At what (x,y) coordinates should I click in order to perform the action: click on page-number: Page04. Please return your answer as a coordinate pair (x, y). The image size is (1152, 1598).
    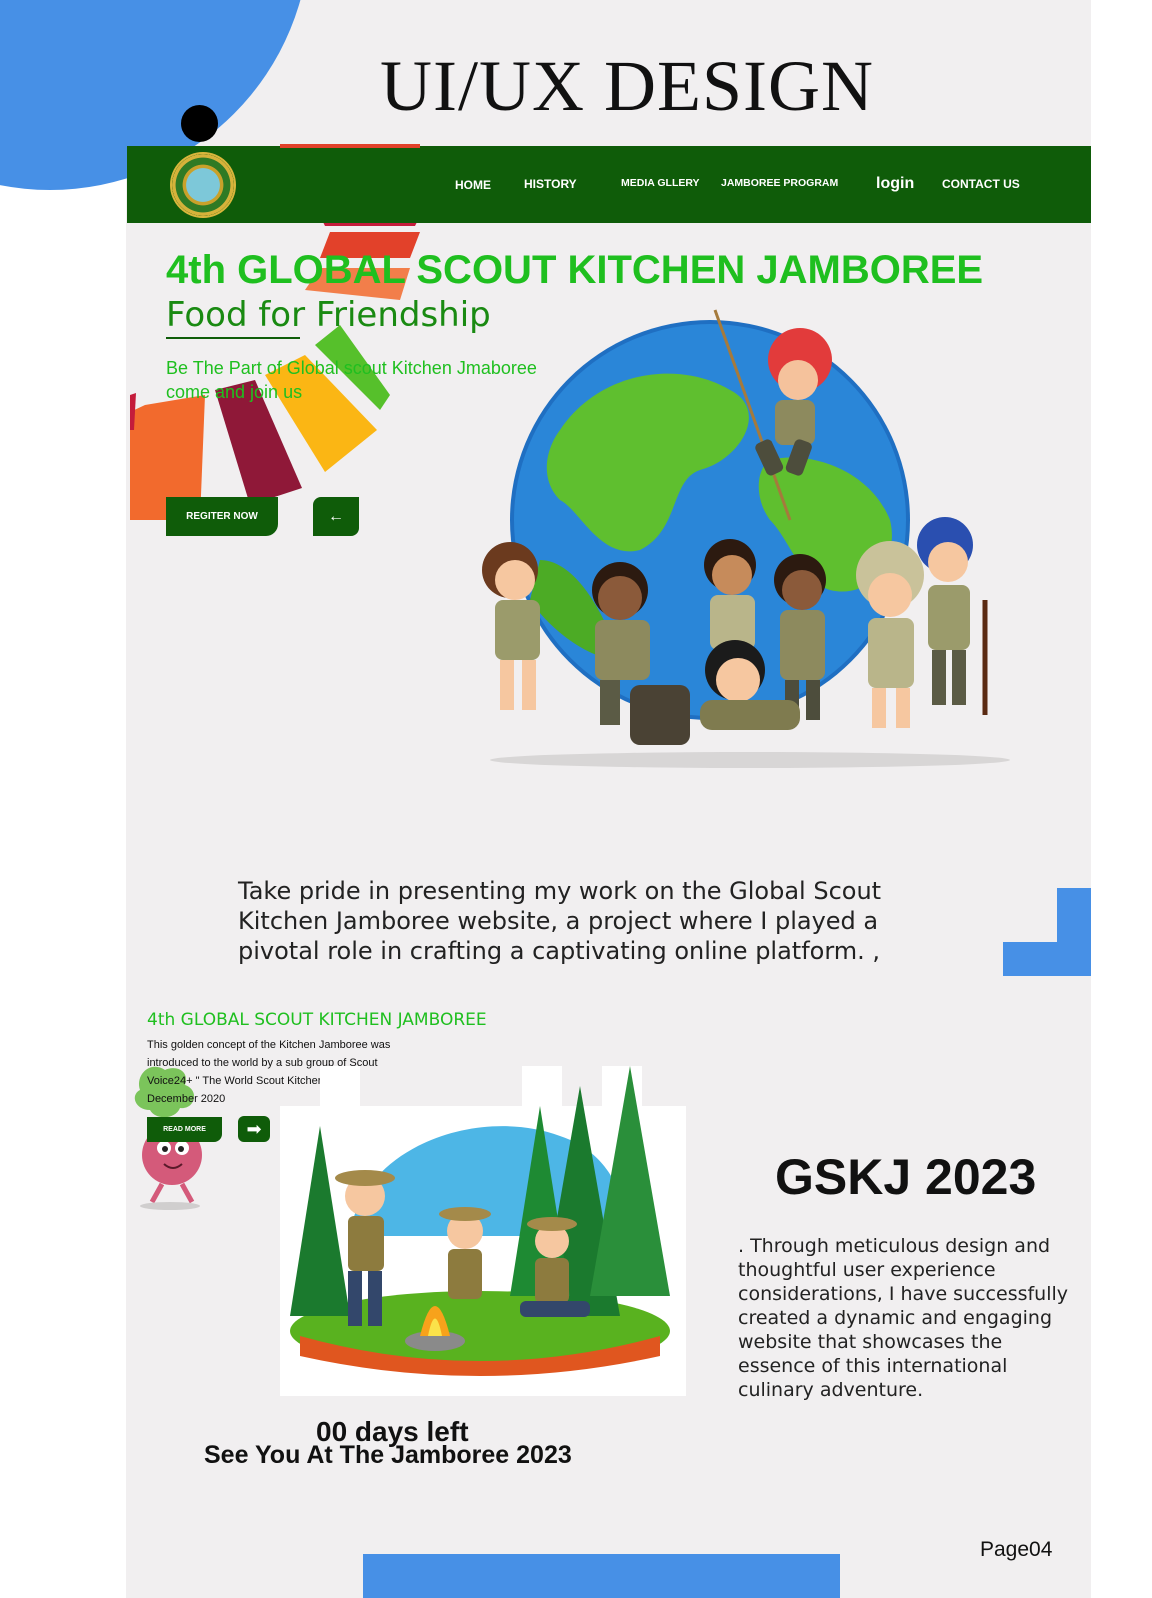
    Looking at the image, I should click on (1016, 1549).